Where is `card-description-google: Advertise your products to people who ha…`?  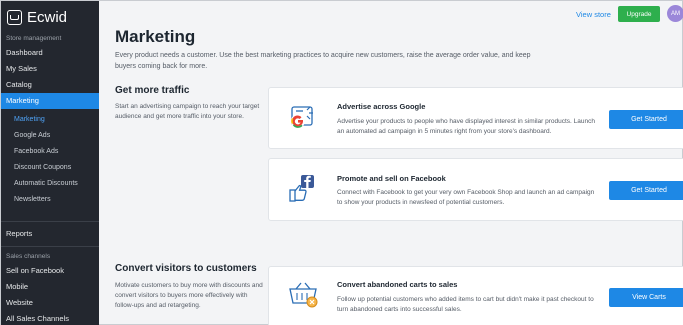
card-description-google: Advertise your products to people who ha… is located at coordinates (466, 126).